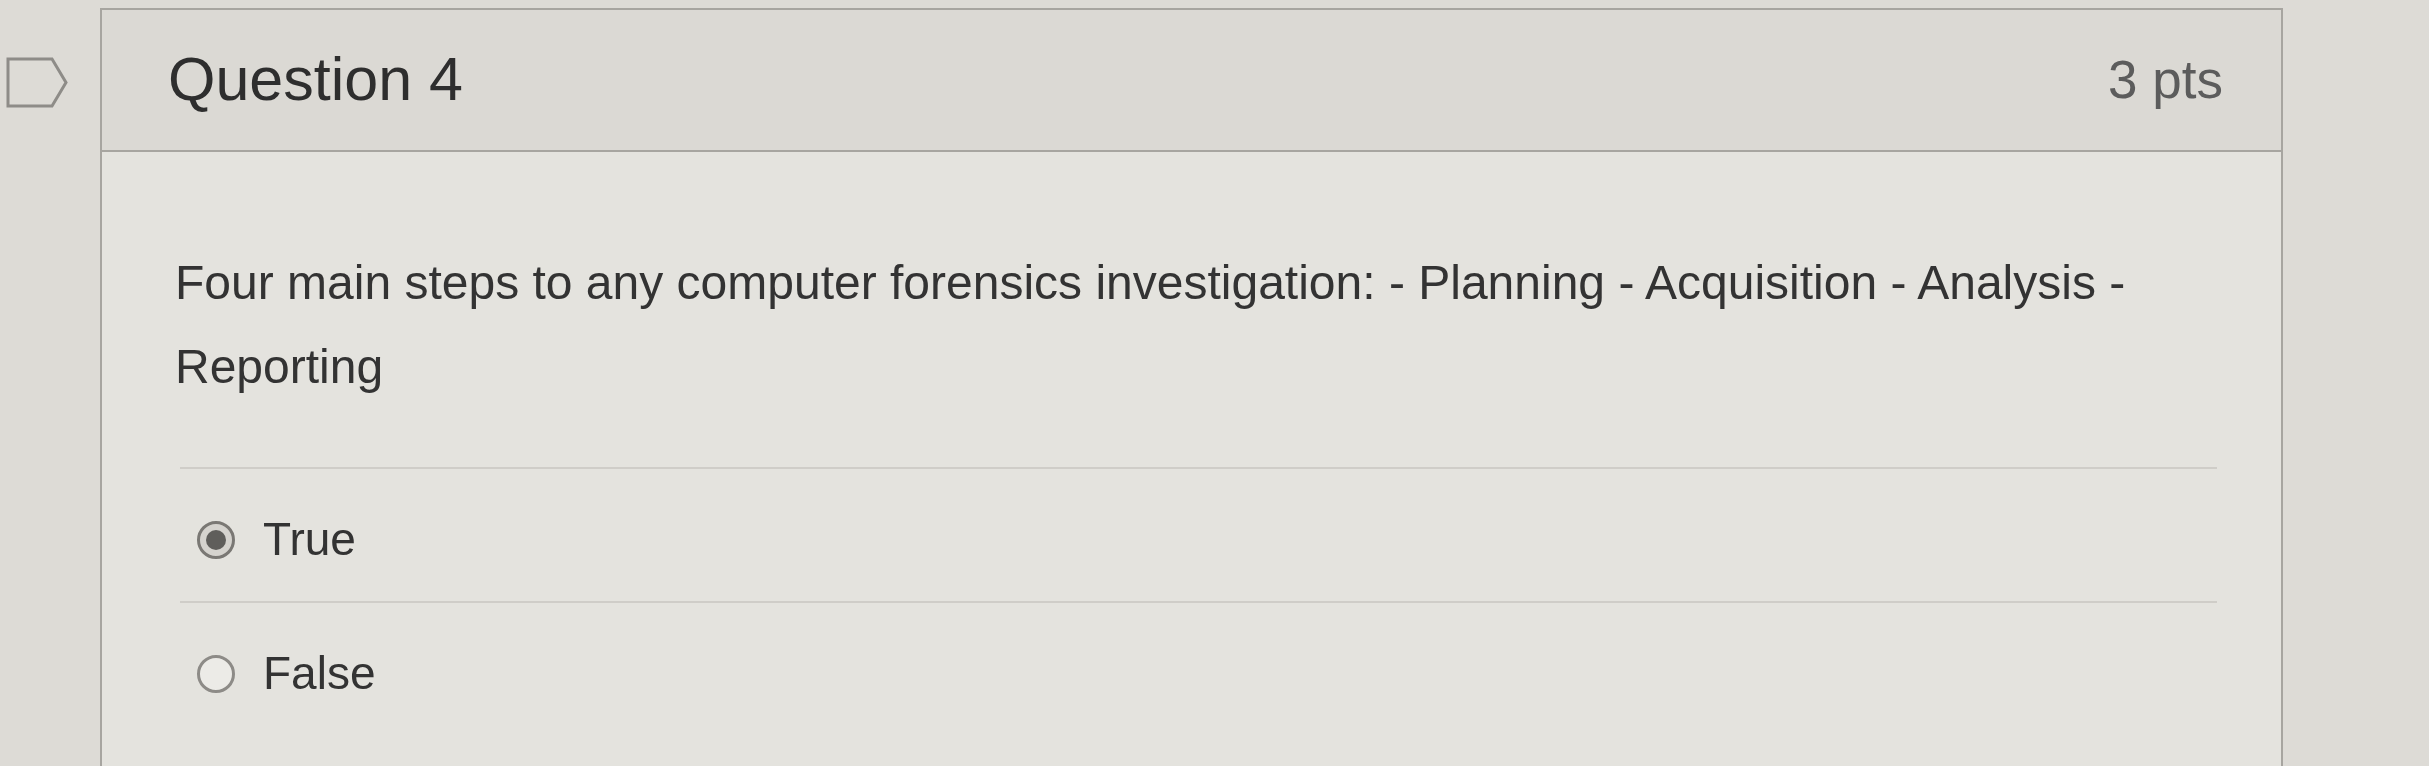  What do you see at coordinates (2165, 80) in the screenshot?
I see `points-label: 3 pts` at bounding box center [2165, 80].